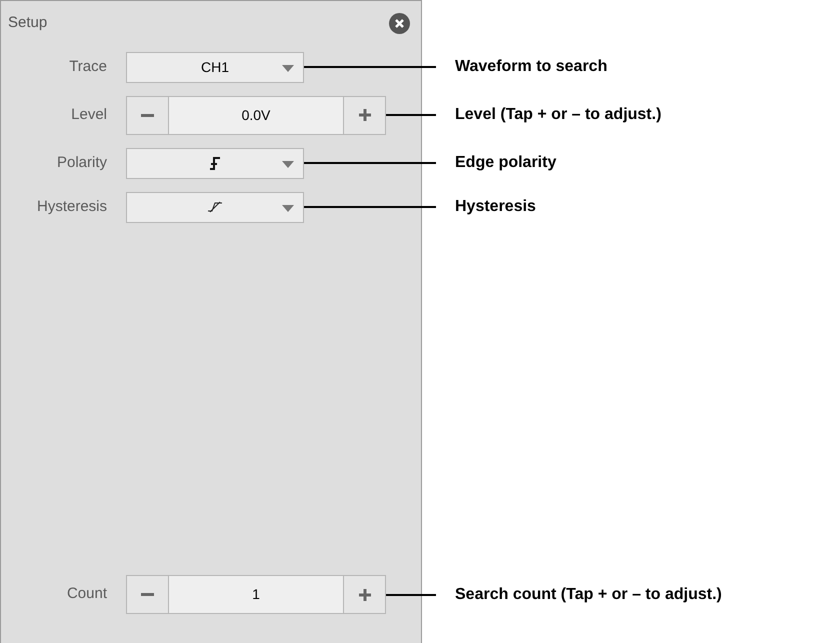 The width and height of the screenshot is (815, 643). What do you see at coordinates (558, 115) in the screenshot?
I see `callout-text: Level (Tap + or – to adjust.)` at bounding box center [558, 115].